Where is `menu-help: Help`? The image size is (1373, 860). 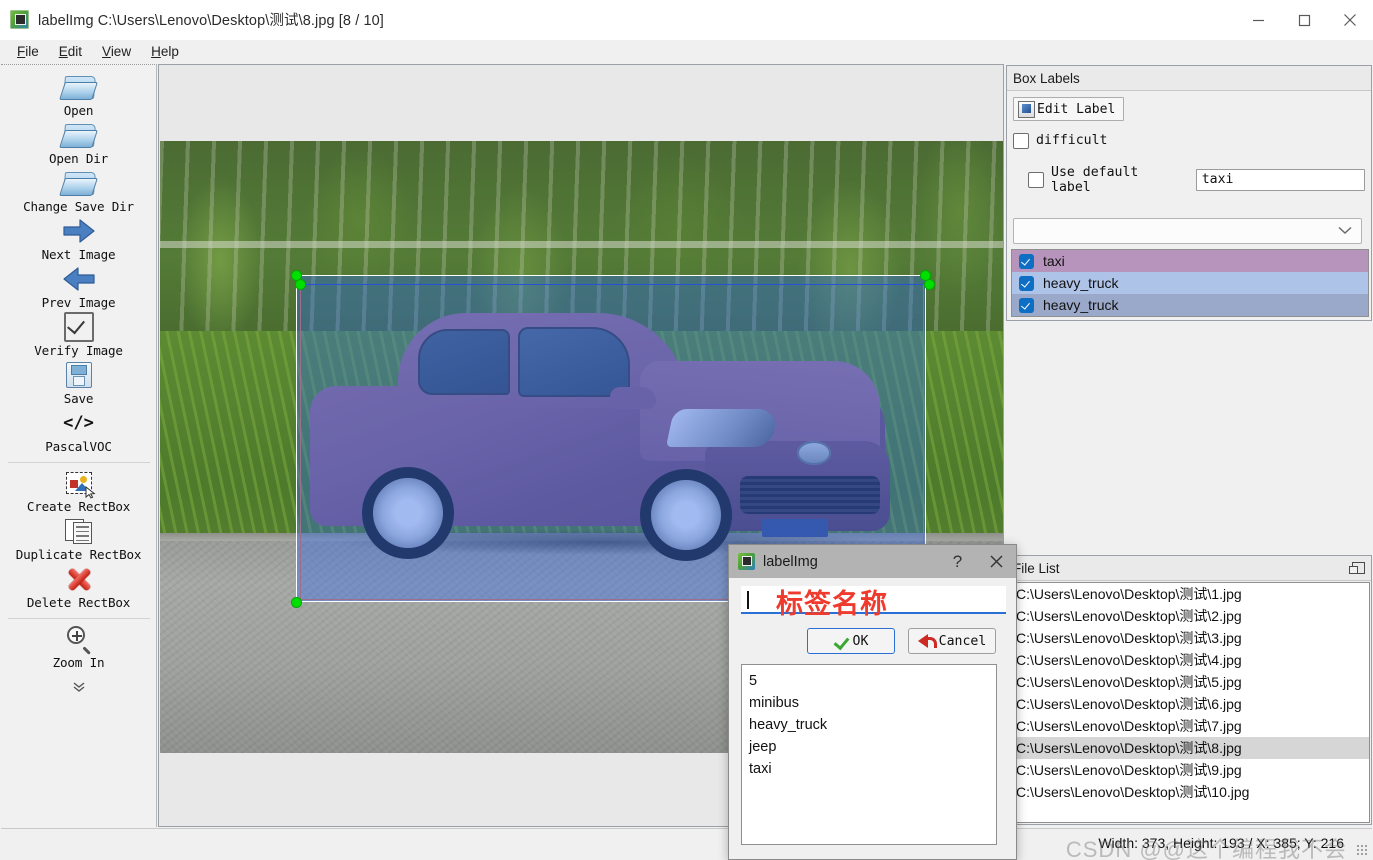 menu-help: Help is located at coordinates (165, 51).